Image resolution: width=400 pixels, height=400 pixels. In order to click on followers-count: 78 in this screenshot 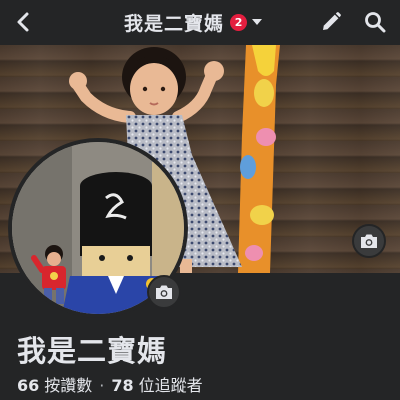, I will do `click(122, 385)`.